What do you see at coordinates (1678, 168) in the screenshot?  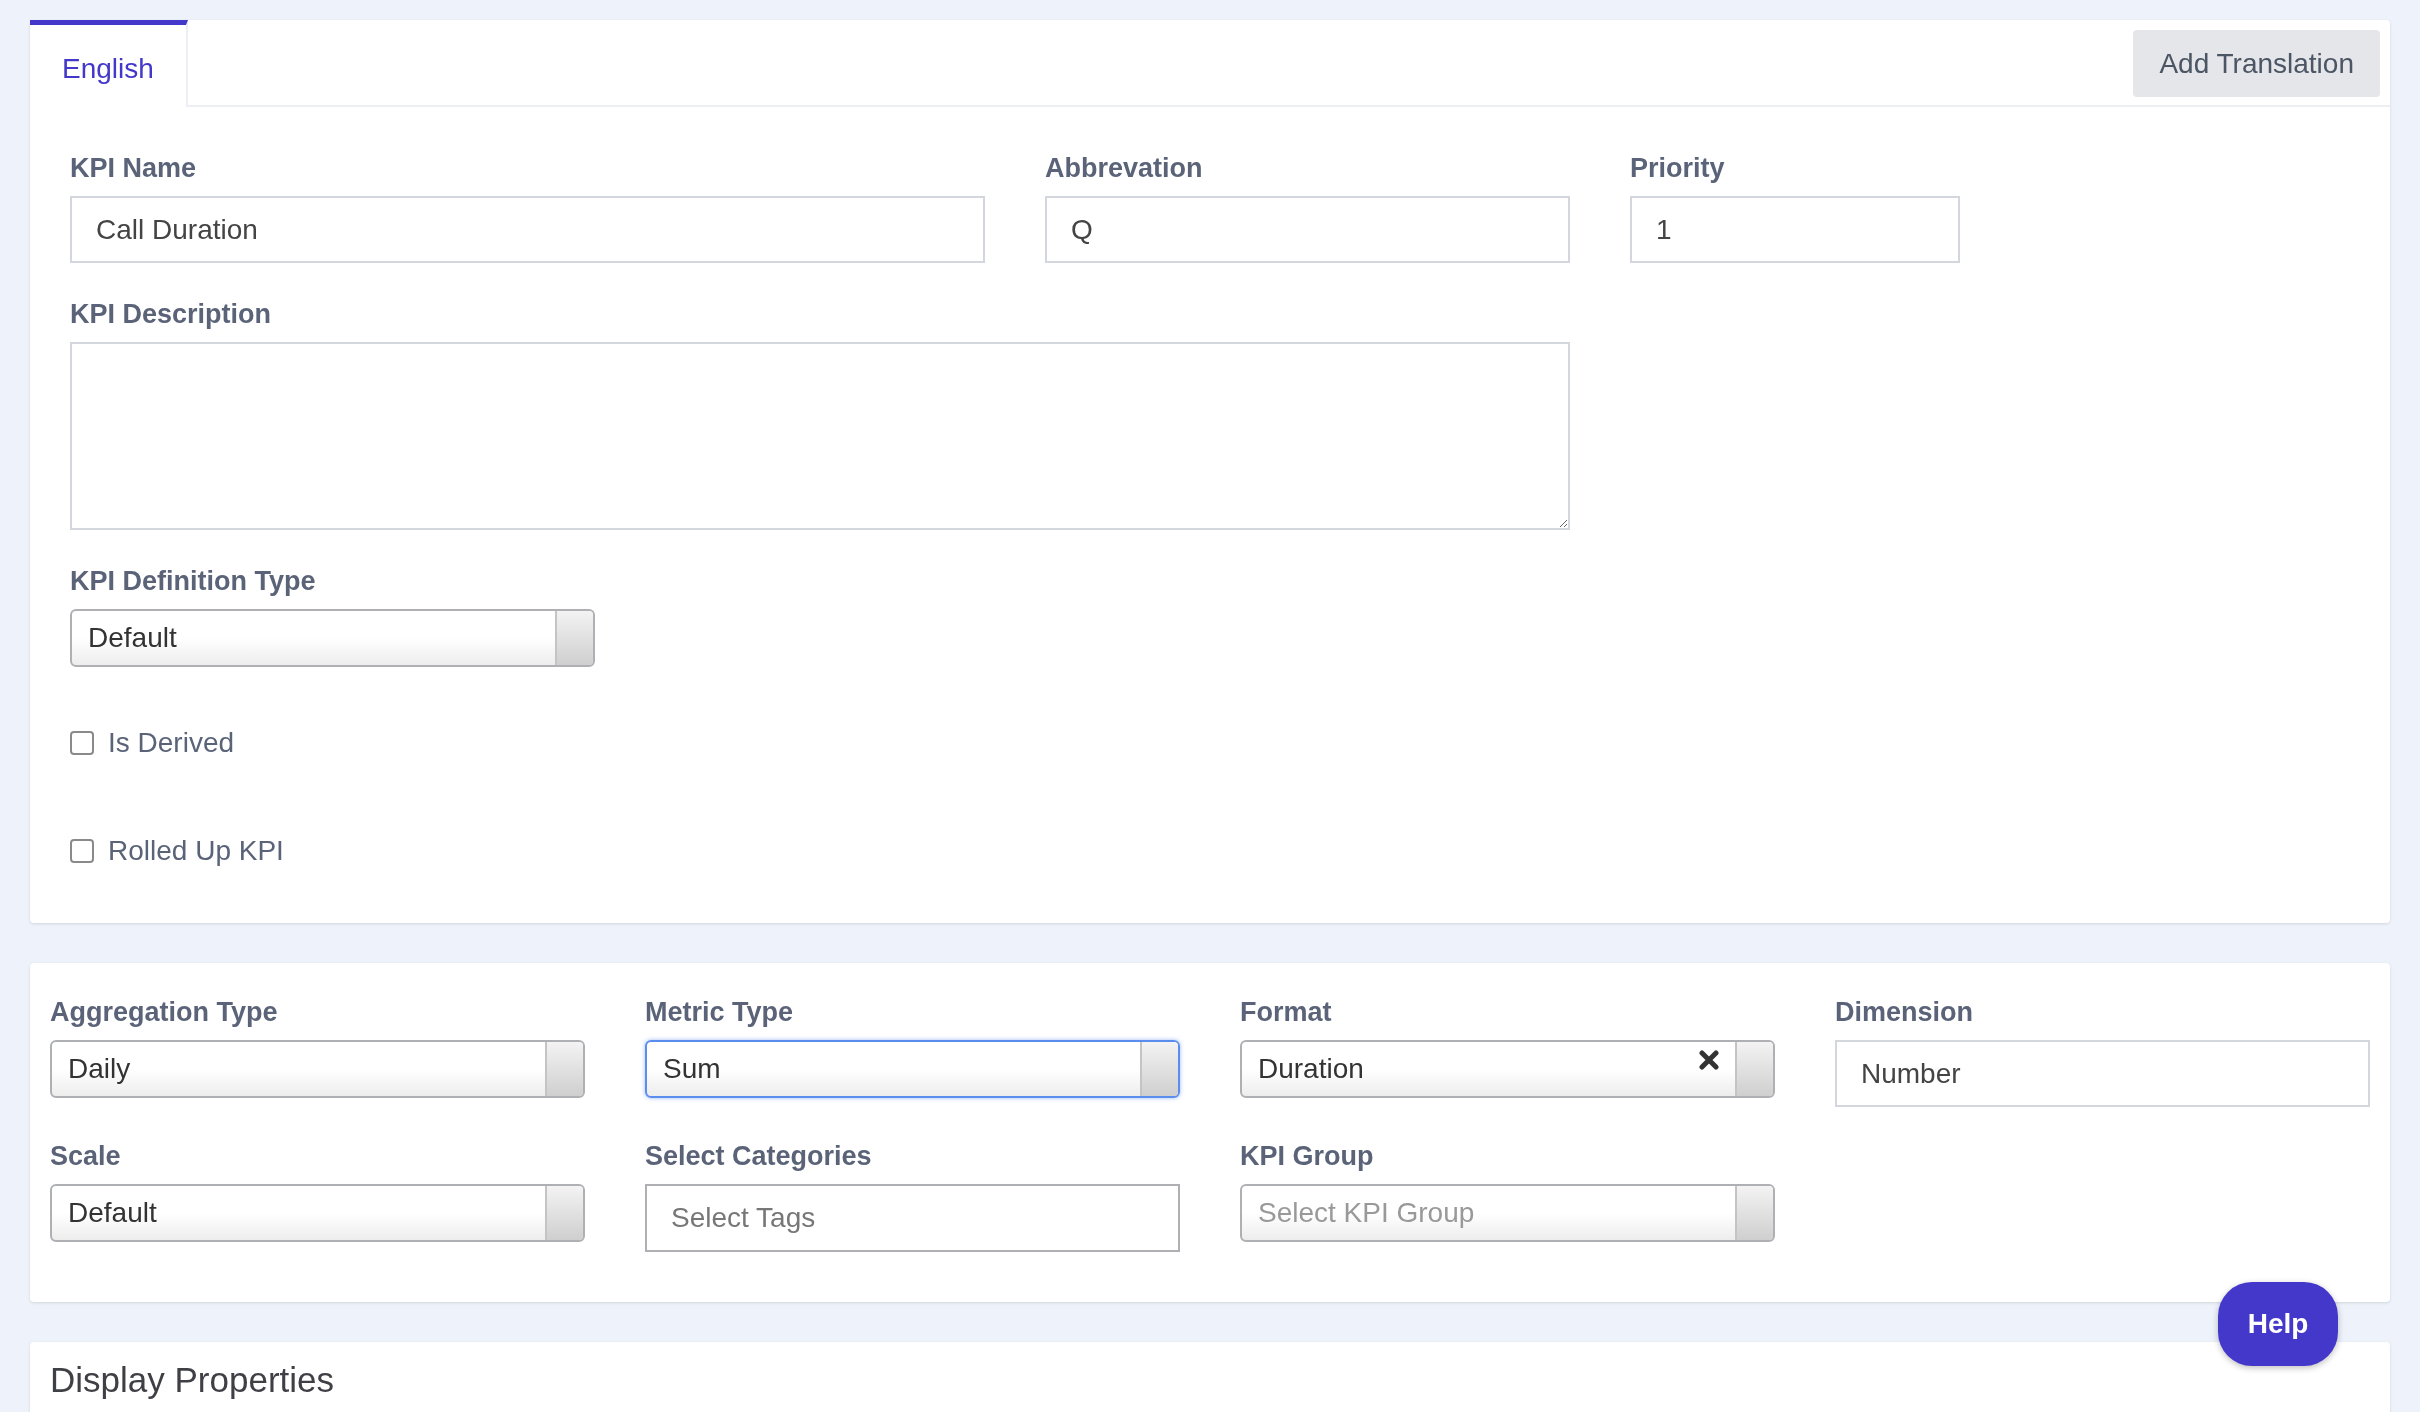 I see `field-label: Priority` at bounding box center [1678, 168].